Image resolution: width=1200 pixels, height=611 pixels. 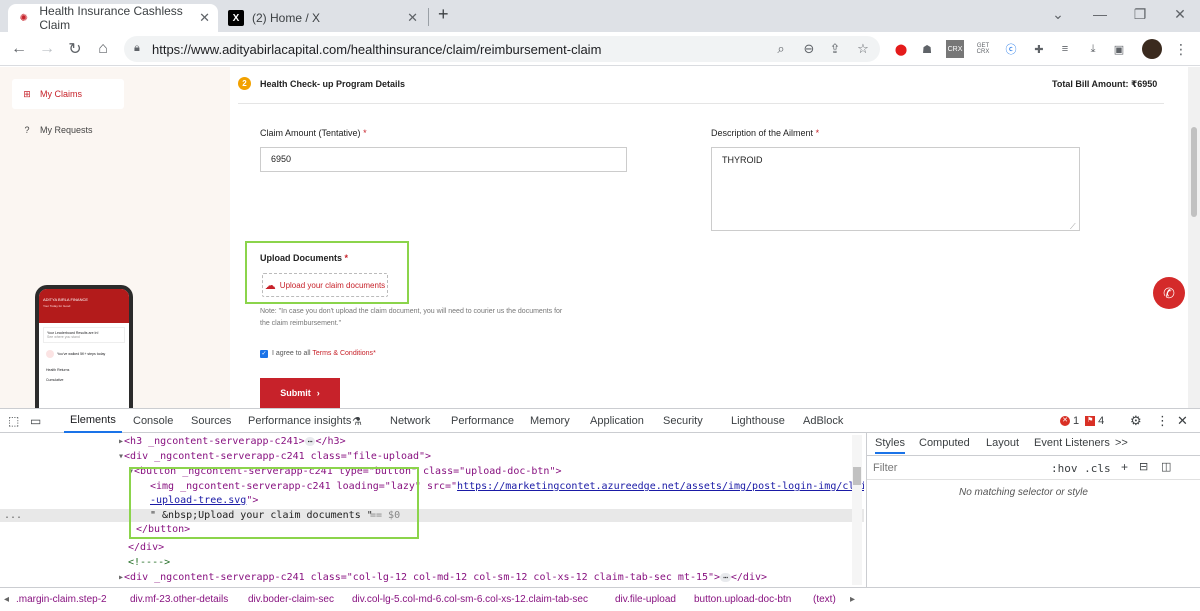 What do you see at coordinates (68, 94) in the screenshot?
I see `sidebar-item-my-claims: ⊞ My Claims` at bounding box center [68, 94].